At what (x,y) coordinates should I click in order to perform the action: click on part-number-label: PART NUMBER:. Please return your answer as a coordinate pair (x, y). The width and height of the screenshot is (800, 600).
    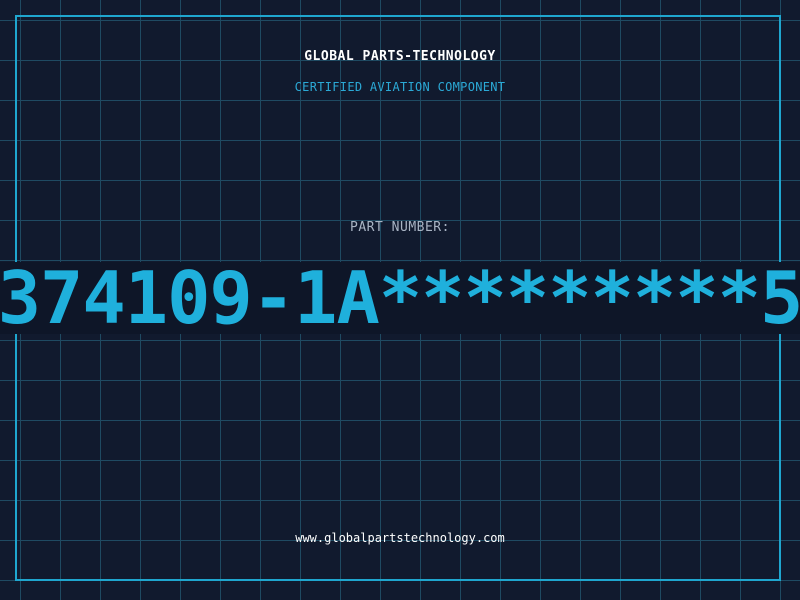
    Looking at the image, I should click on (400, 227).